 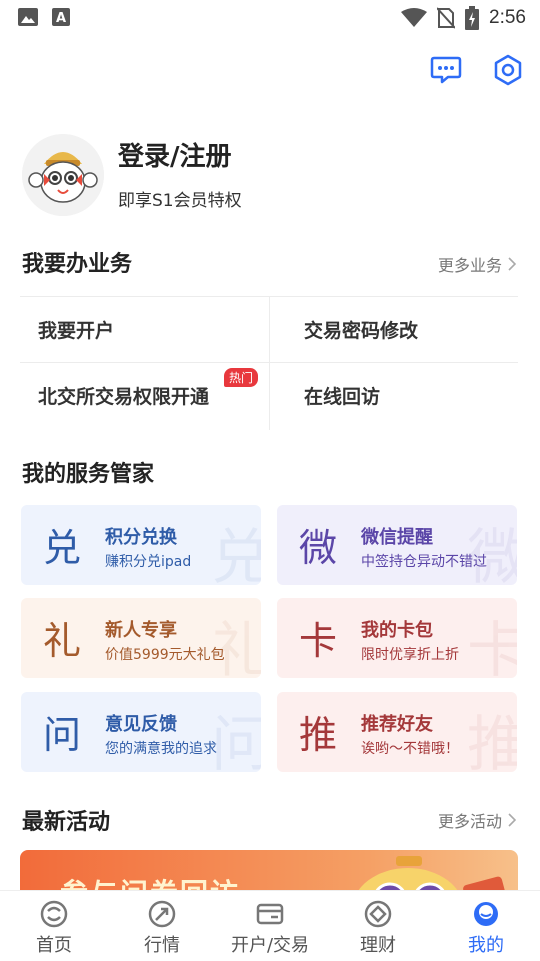 I want to click on service-card-points: 兑 兑 积分兑换 赚积分兑ipad, so click(x=141, y=545).